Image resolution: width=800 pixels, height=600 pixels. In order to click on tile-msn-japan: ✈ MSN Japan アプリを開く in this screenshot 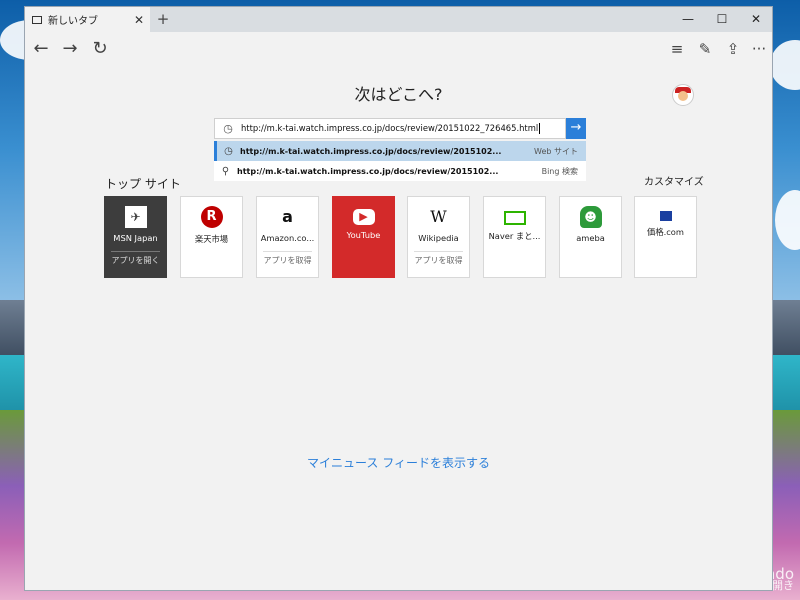, I will do `click(135, 237)`.